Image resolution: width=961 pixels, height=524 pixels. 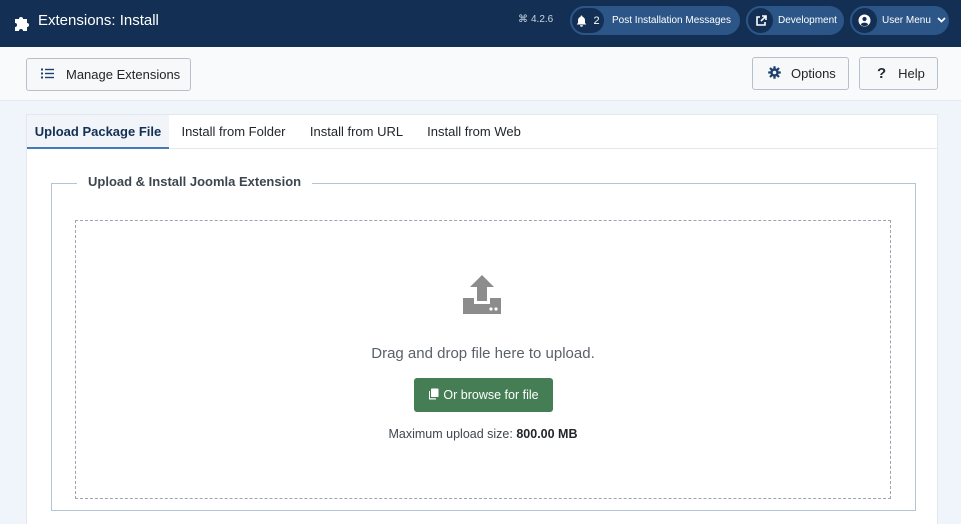 I want to click on max-size-value: 800.00 MB, so click(x=547, y=434).